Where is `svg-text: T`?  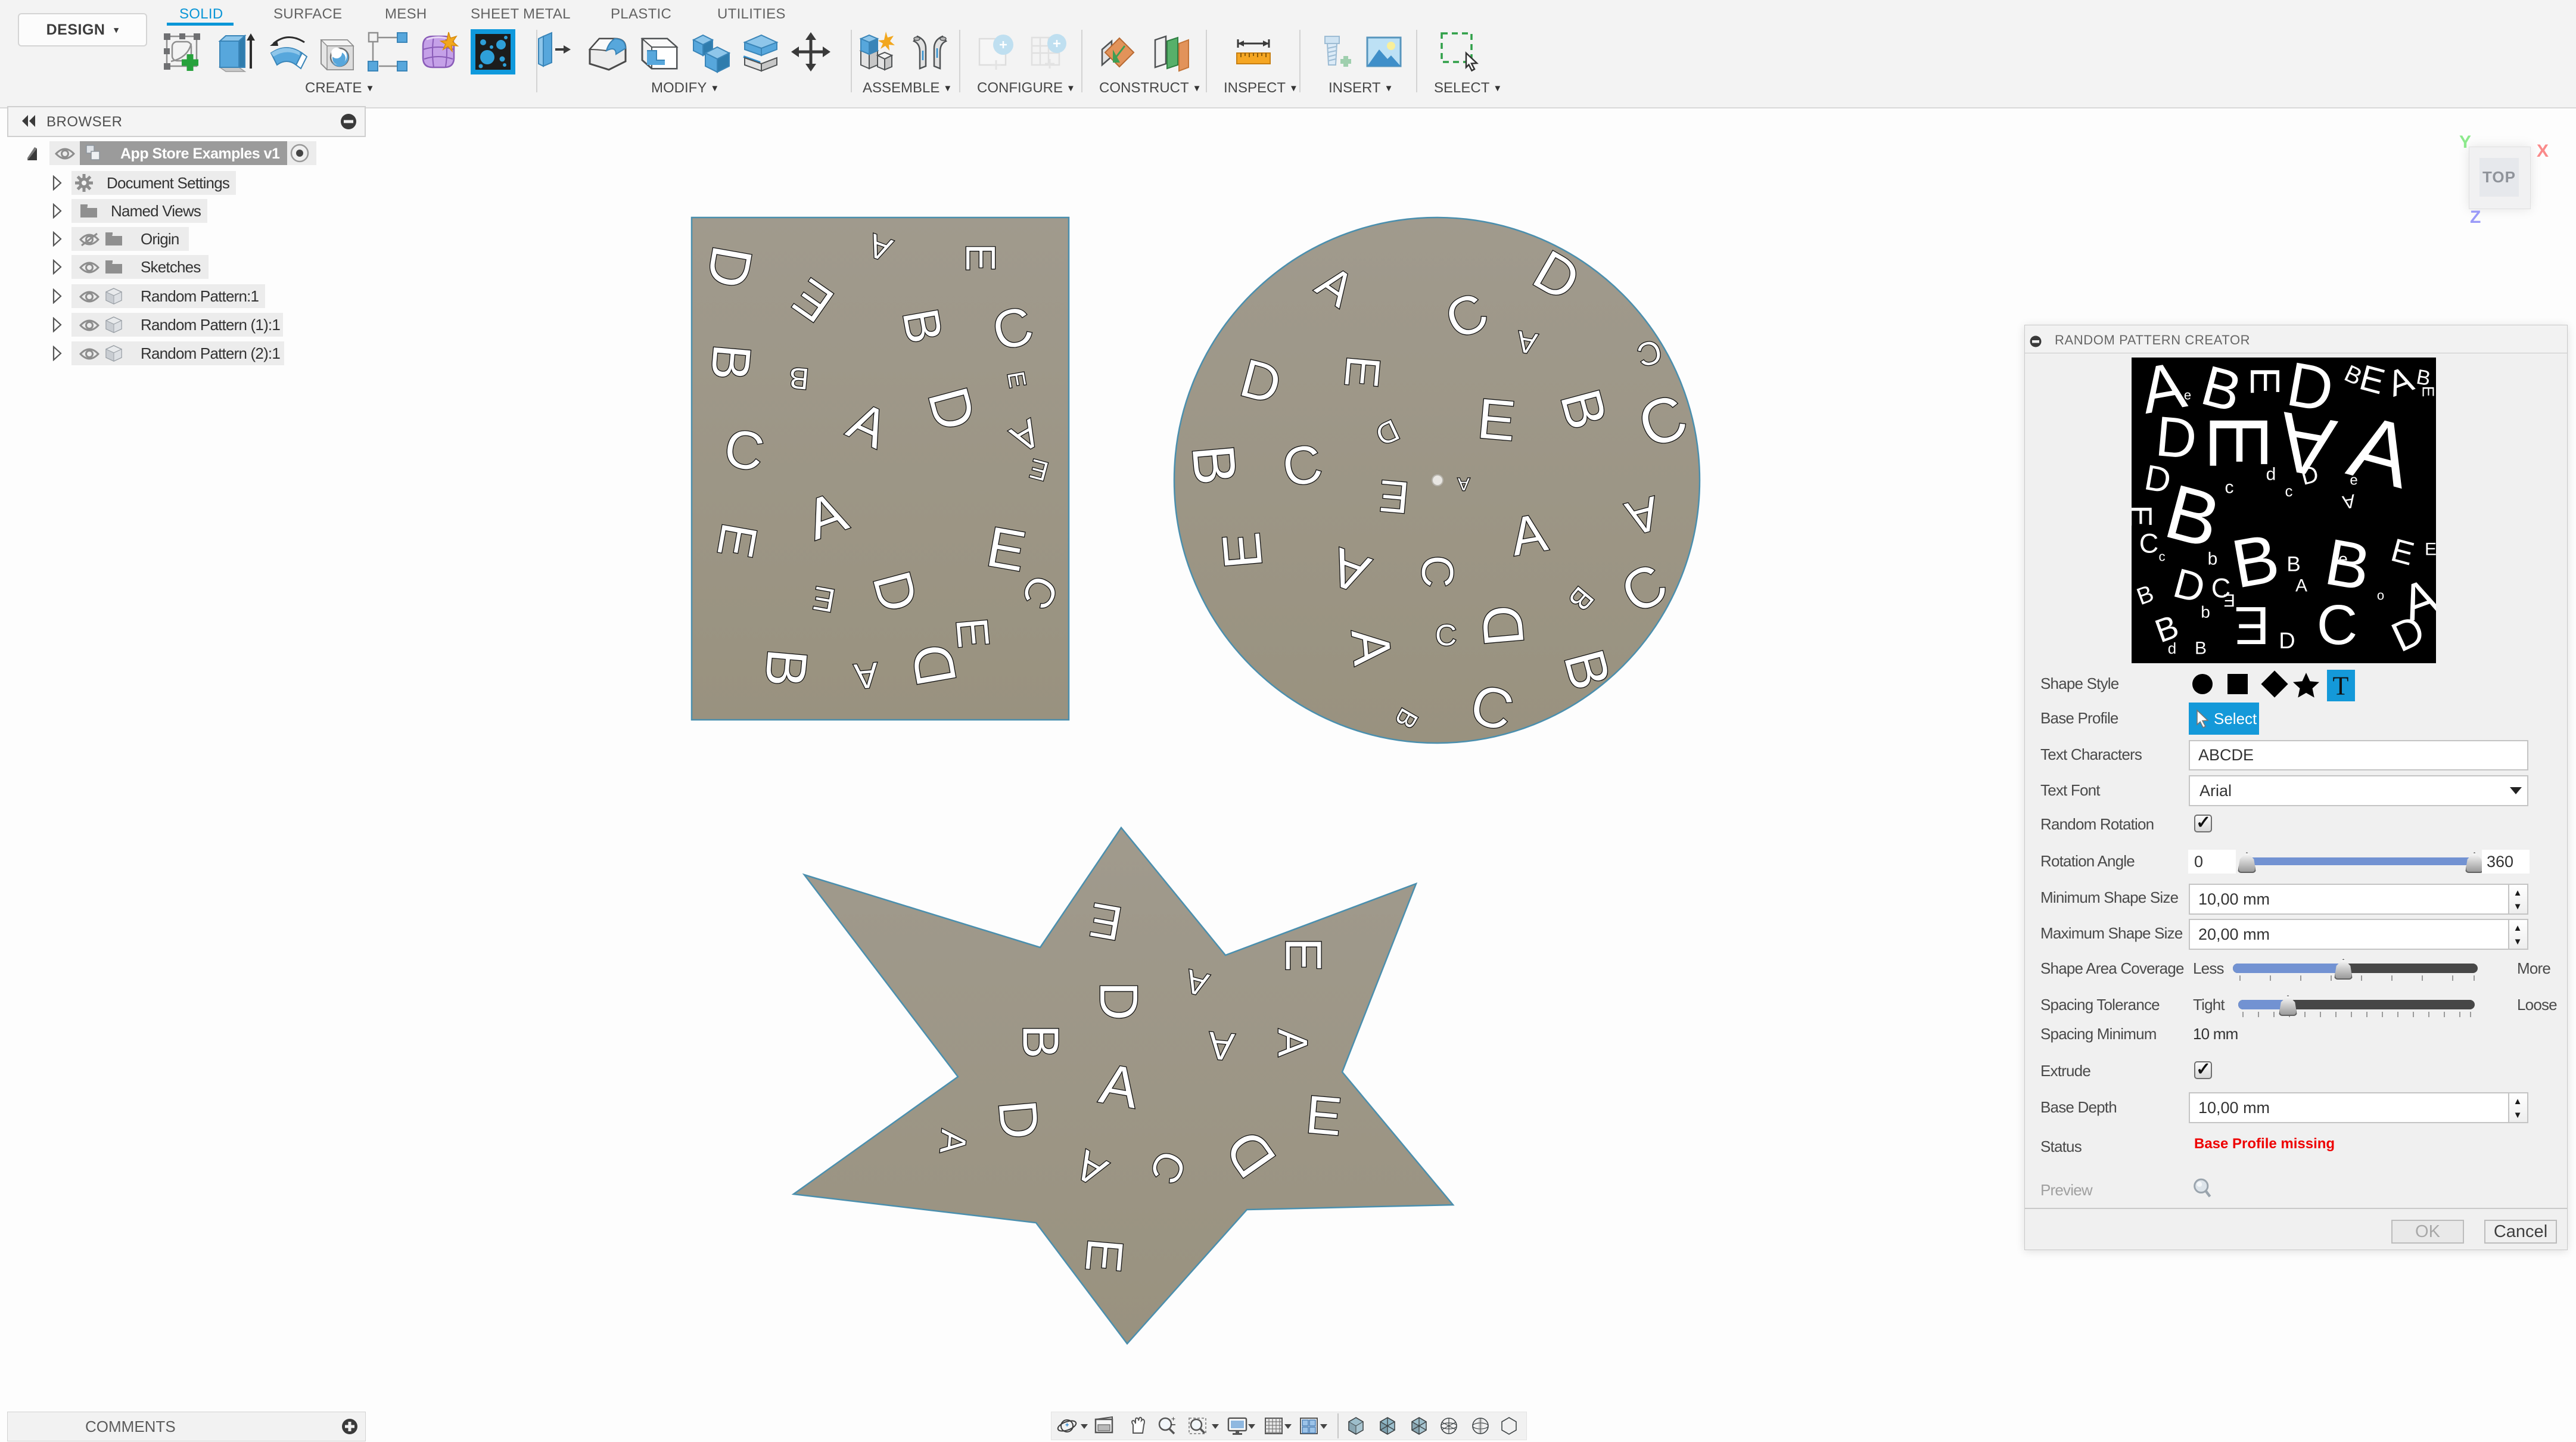
svg-text: T is located at coordinates (2341, 686).